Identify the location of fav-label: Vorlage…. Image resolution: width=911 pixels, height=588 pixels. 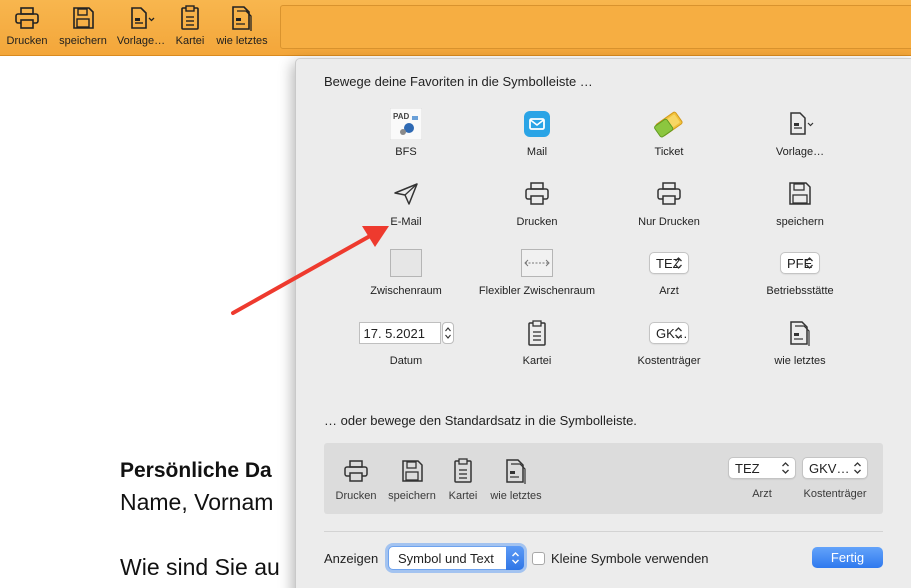
(800, 152).